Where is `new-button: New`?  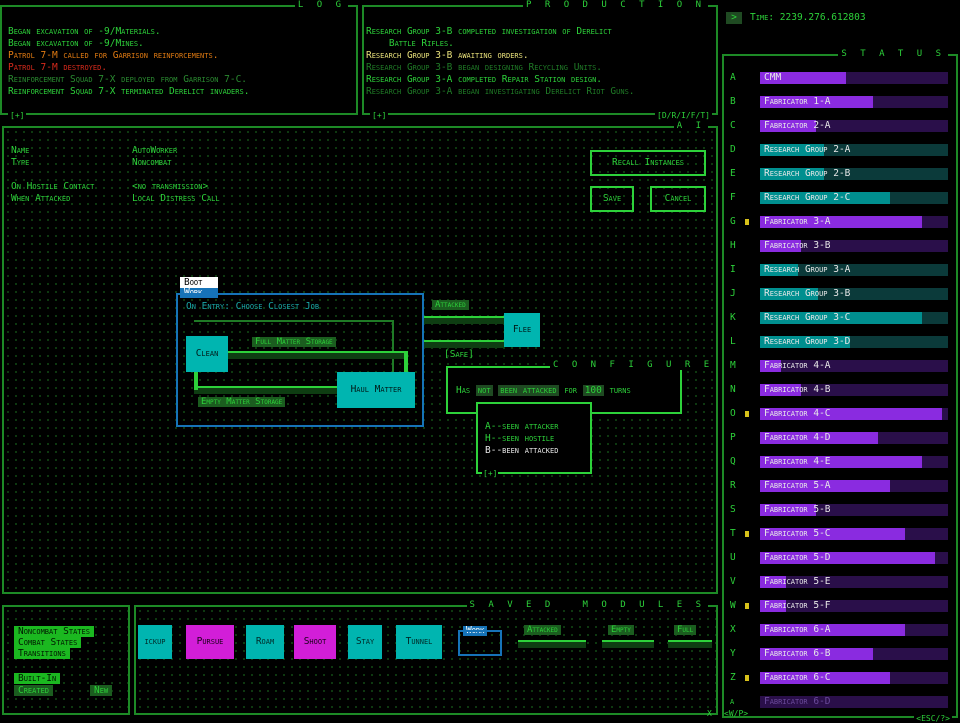 new-button: New is located at coordinates (101, 690).